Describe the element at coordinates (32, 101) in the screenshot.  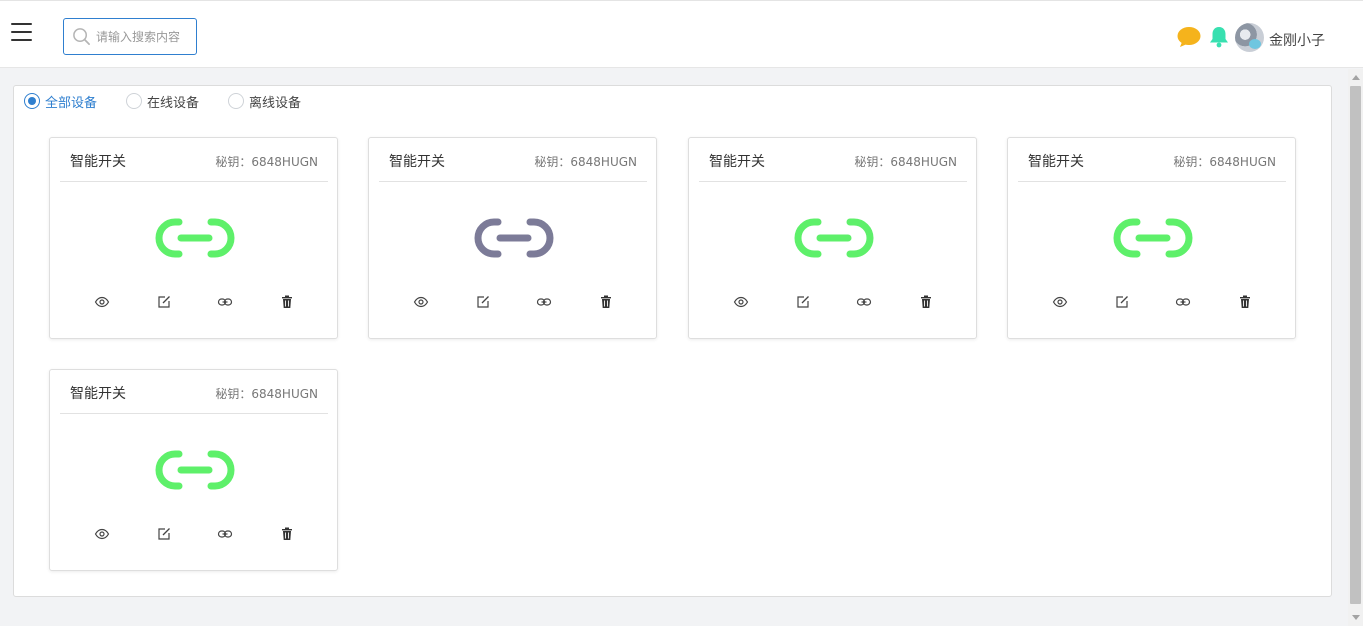
I see `radio-checked-icon` at that location.